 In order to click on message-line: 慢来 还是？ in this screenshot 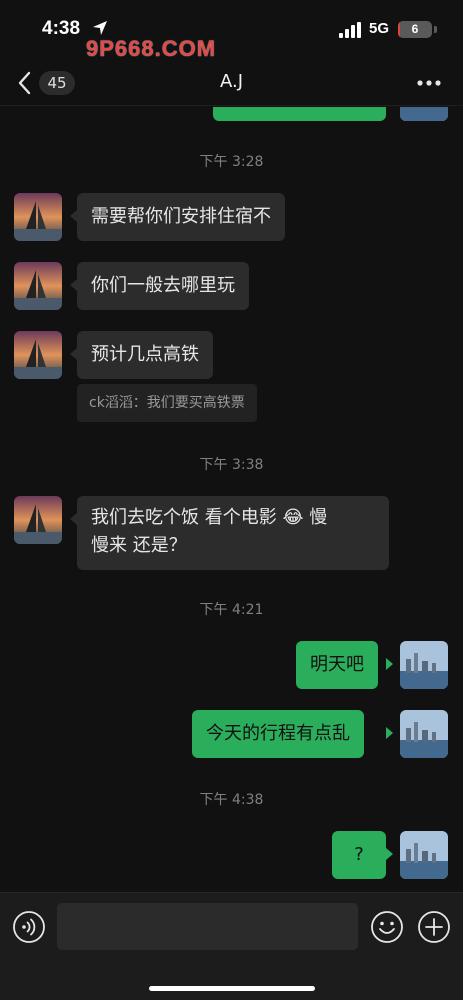, I will do `click(139, 545)`.